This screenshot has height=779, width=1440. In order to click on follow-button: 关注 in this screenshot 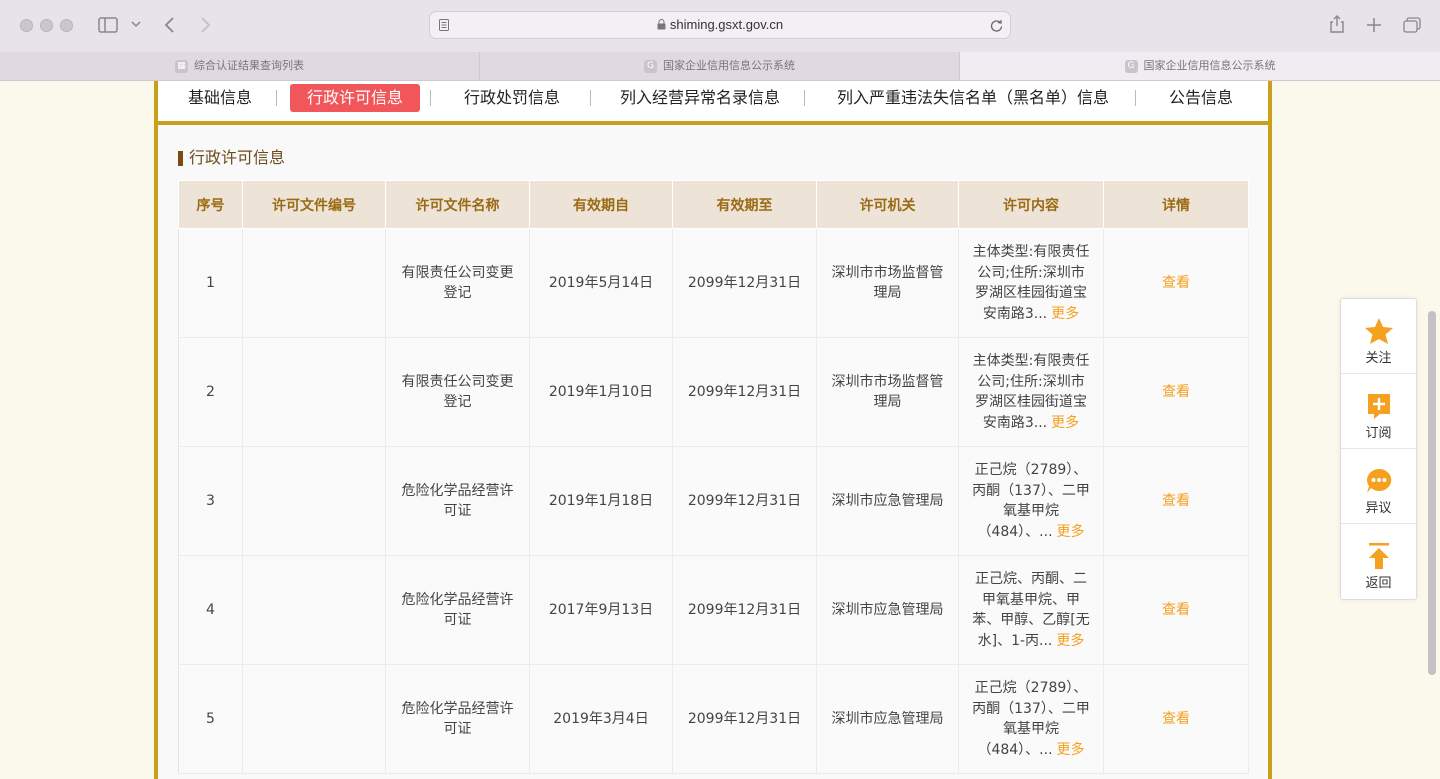, I will do `click(1378, 336)`.